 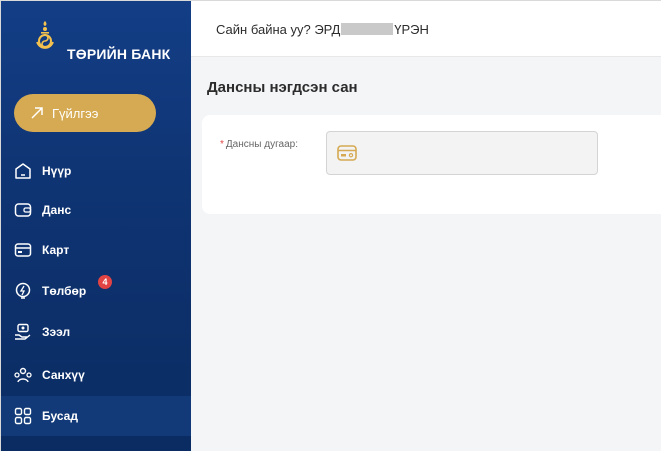 What do you see at coordinates (23, 171) in the screenshot?
I see `home-icon` at bounding box center [23, 171].